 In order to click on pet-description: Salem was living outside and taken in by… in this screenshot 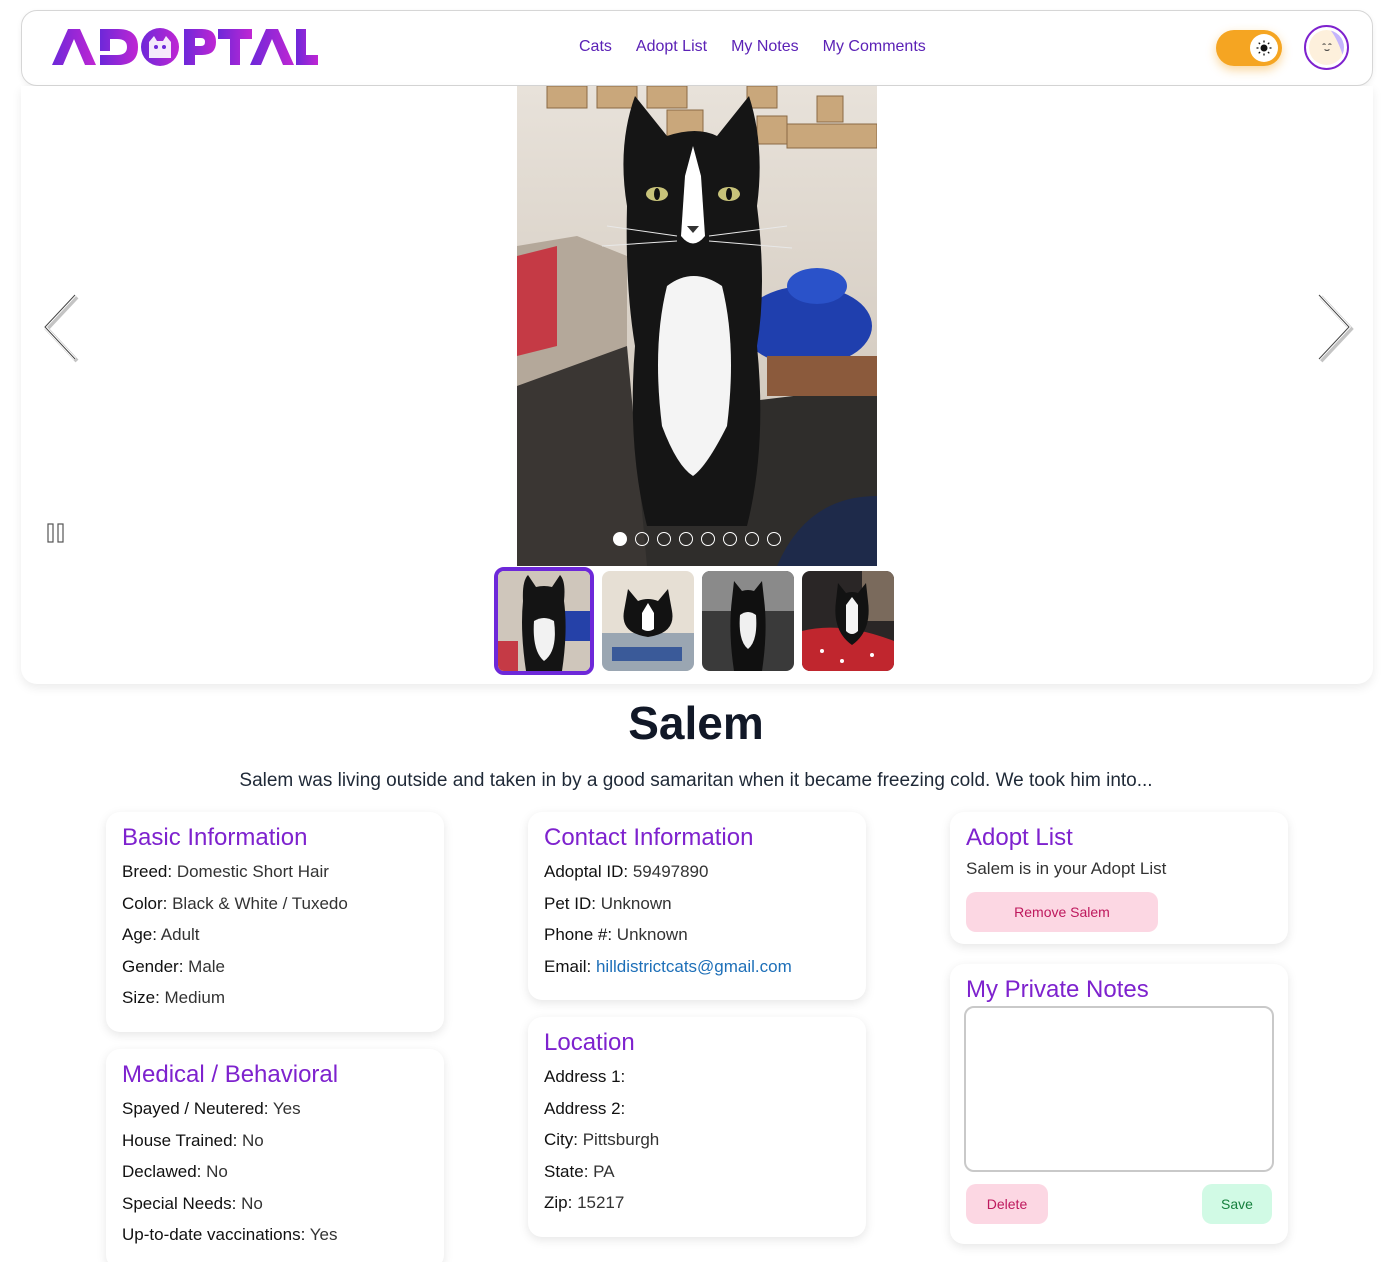, I will do `click(696, 780)`.